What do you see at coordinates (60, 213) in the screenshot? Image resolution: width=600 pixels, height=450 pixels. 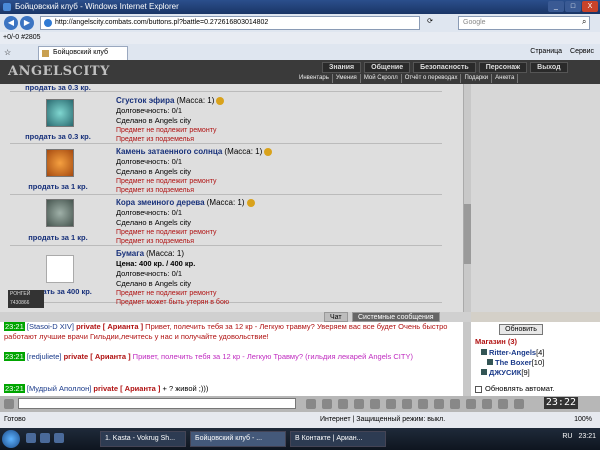 I see `snake-tree-bark-image` at bounding box center [60, 213].